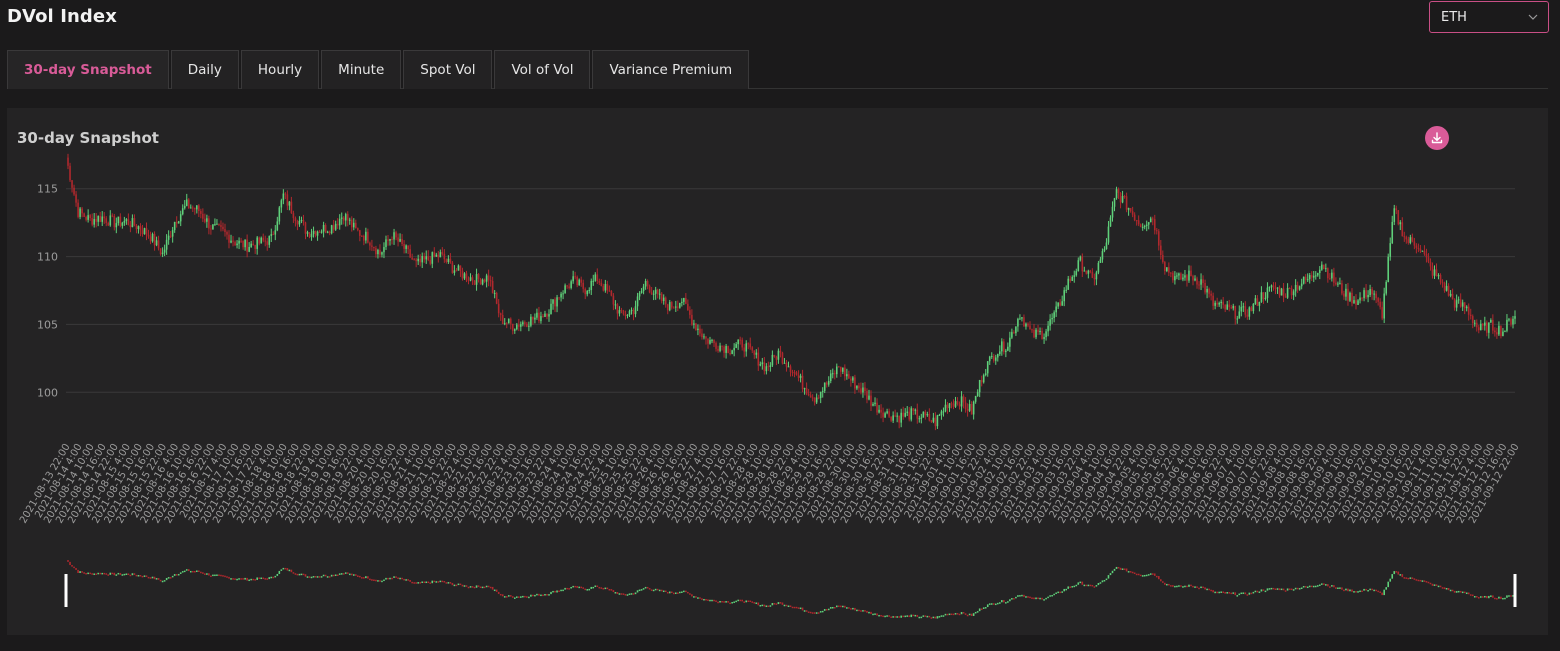 The image size is (1560, 651). I want to click on download-button, so click(1437, 138).